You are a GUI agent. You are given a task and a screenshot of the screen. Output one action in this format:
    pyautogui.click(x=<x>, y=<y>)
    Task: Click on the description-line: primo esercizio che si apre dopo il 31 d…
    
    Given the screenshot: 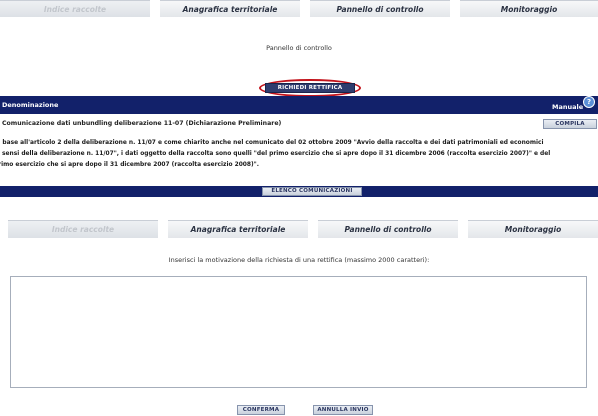 What is the action you would take?
    pyautogui.click(x=129, y=165)
    